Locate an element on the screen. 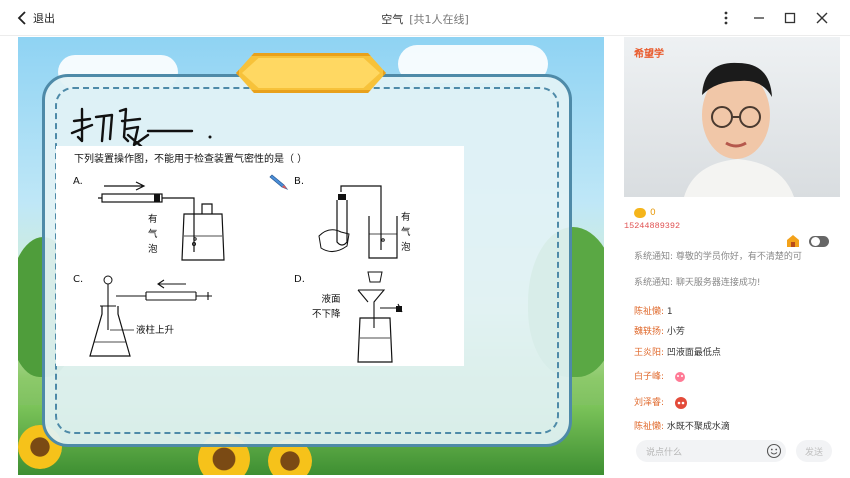  gift-icon is located at coordinates (793, 241).